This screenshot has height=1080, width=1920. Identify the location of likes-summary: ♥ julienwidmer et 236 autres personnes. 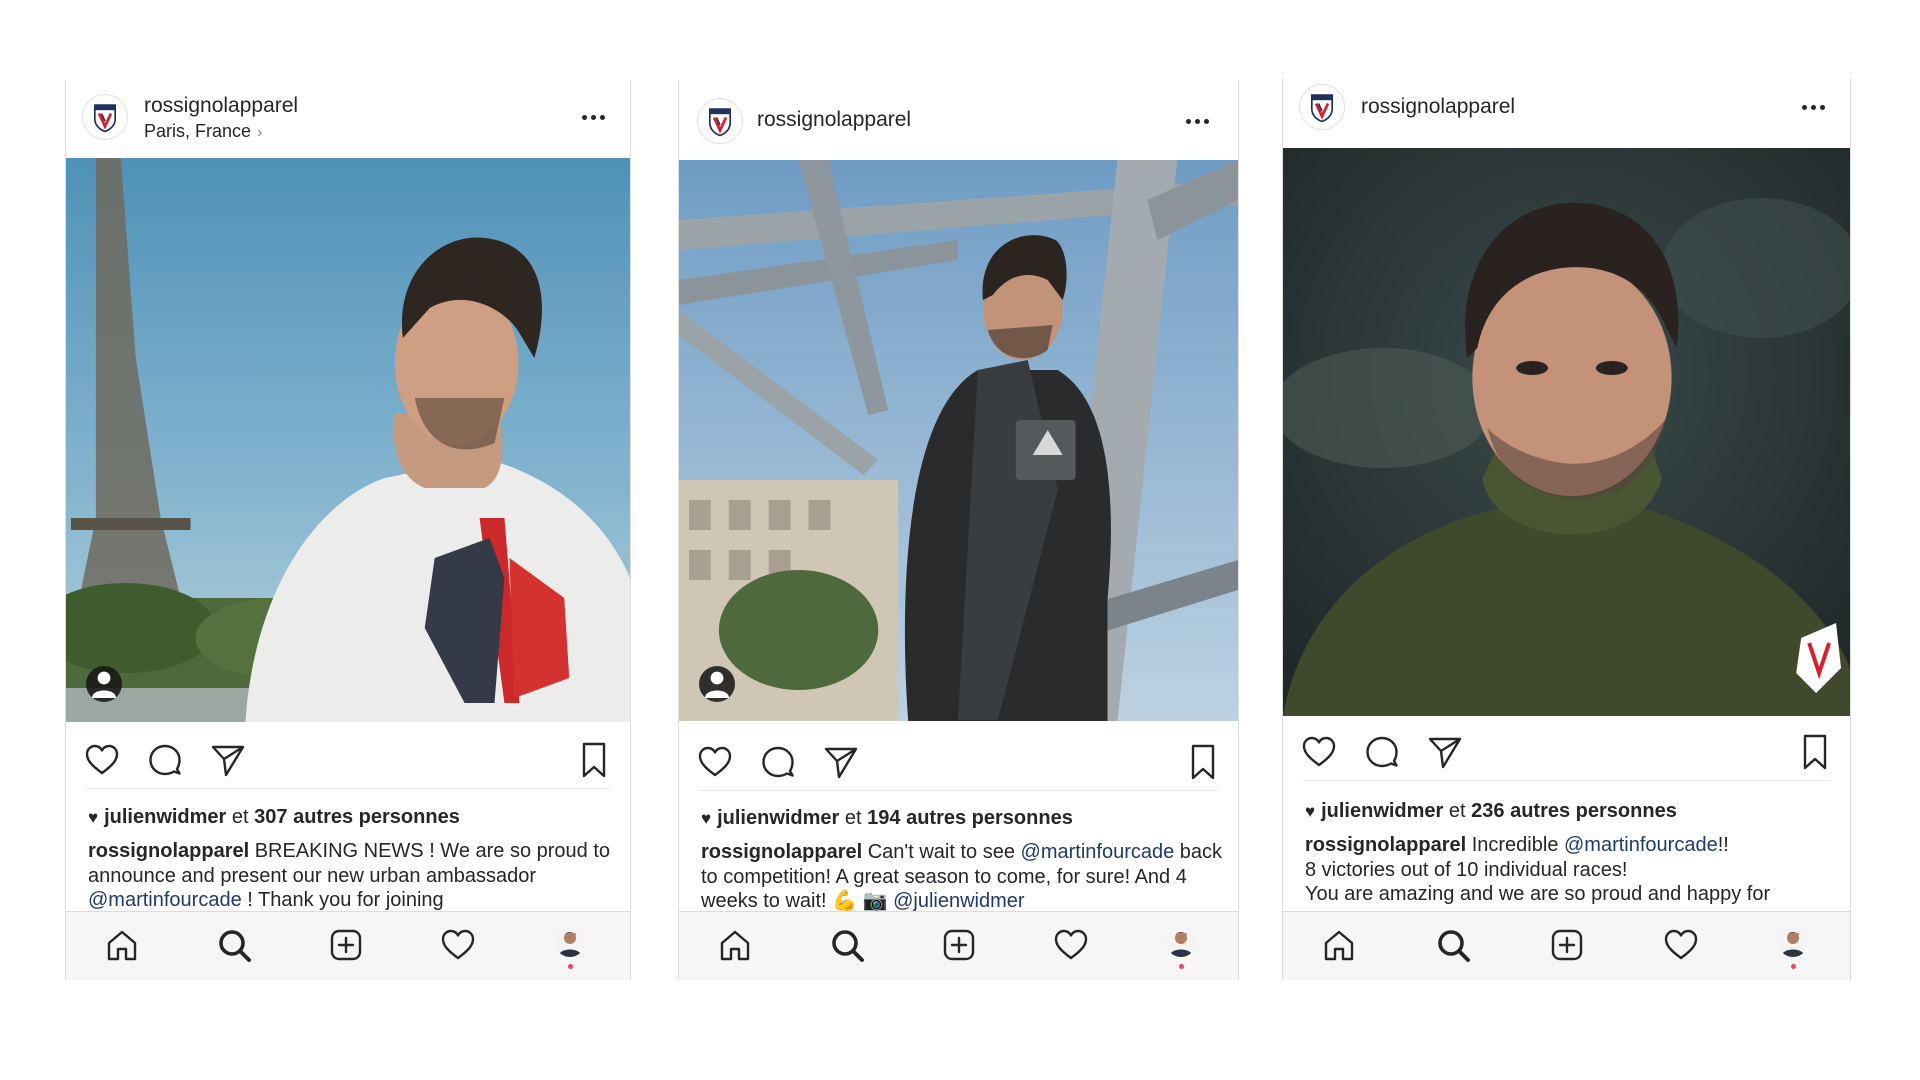
(1569, 811).